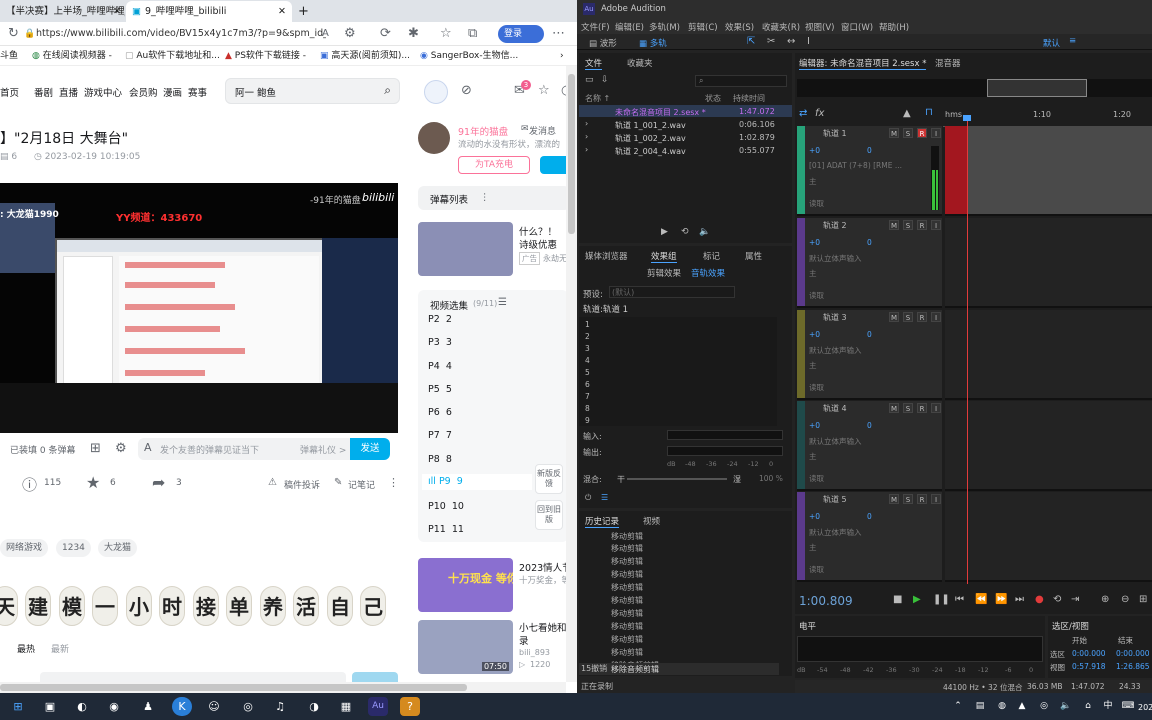  I want to click on effect-slot: 9, so click(587, 420).